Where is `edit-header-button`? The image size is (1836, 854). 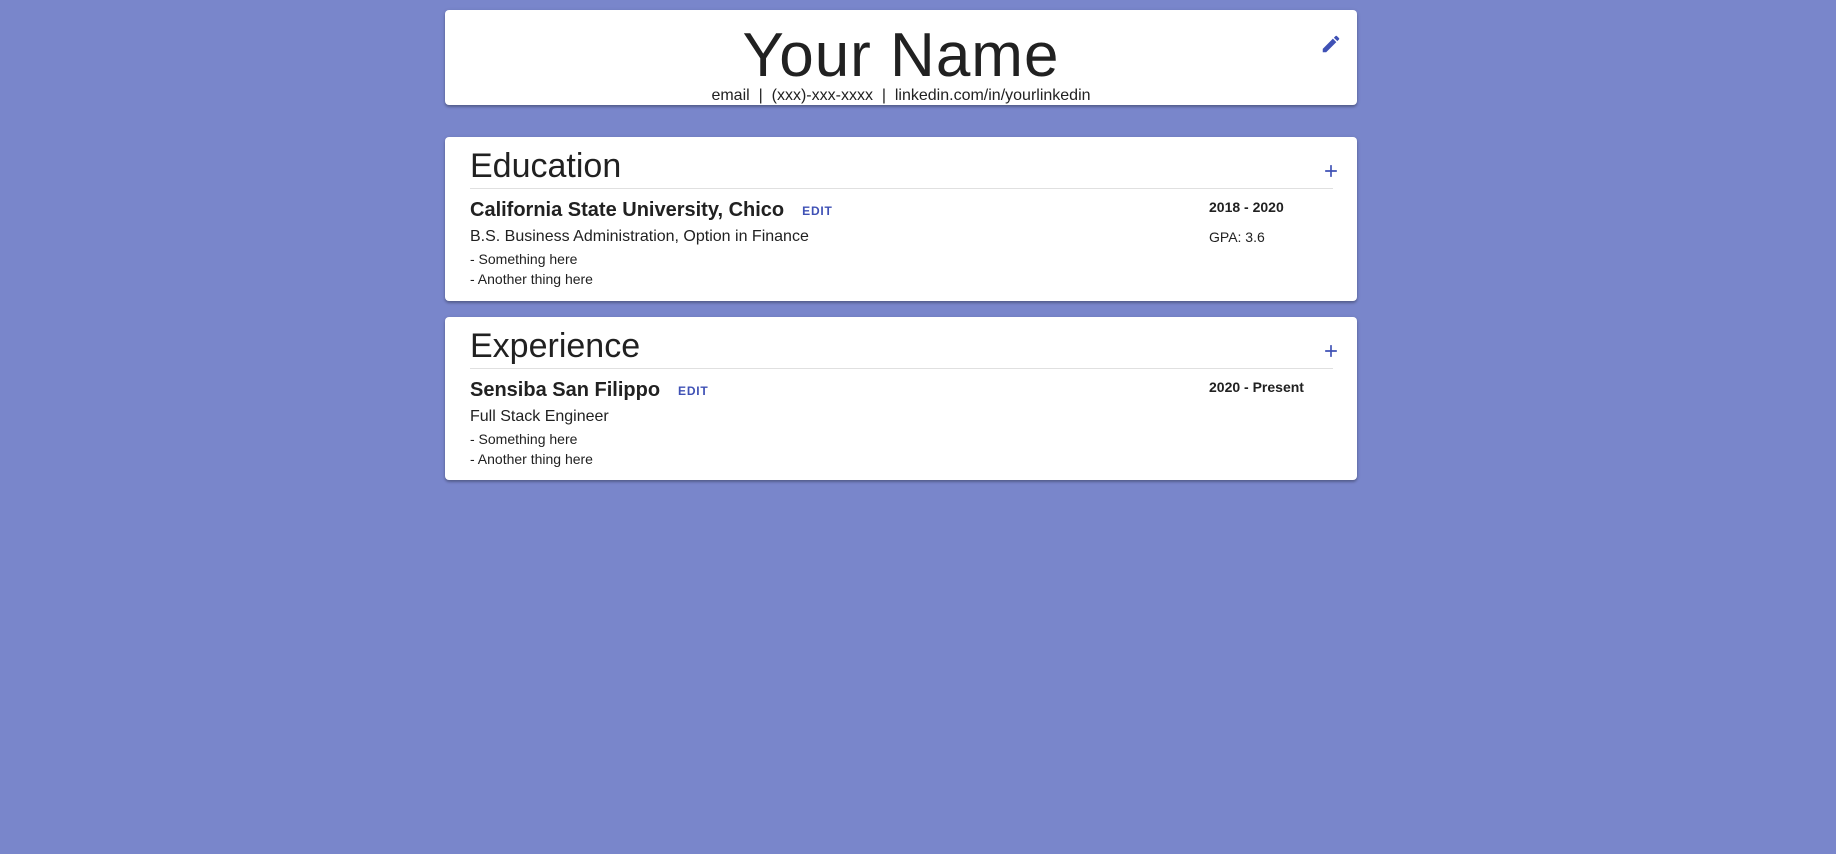
edit-header-button is located at coordinates (1331, 44).